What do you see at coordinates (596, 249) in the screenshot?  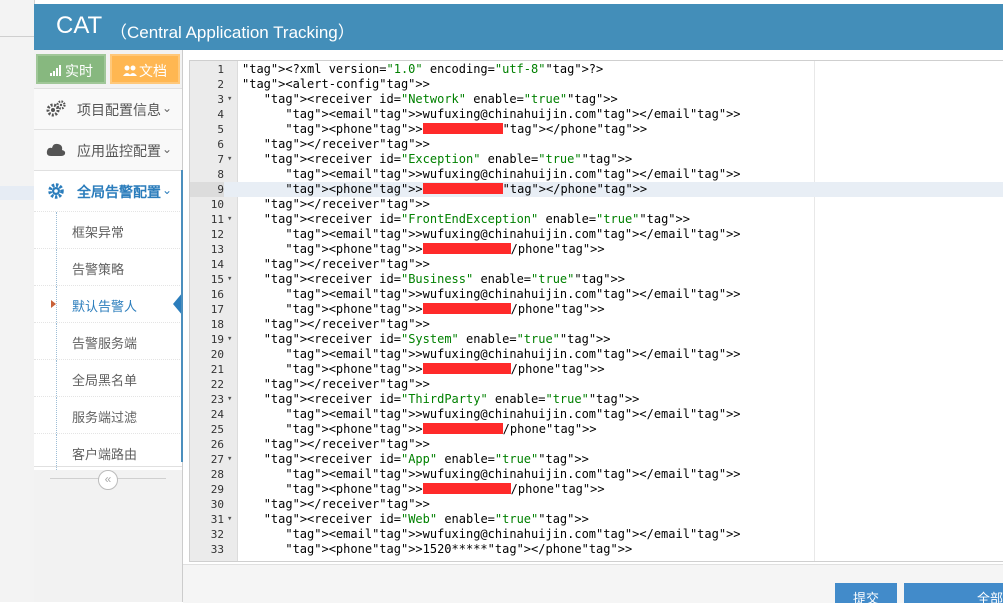 I see `code-line: 13 "tag"><phone"tag">>/phone"tag">>` at bounding box center [596, 249].